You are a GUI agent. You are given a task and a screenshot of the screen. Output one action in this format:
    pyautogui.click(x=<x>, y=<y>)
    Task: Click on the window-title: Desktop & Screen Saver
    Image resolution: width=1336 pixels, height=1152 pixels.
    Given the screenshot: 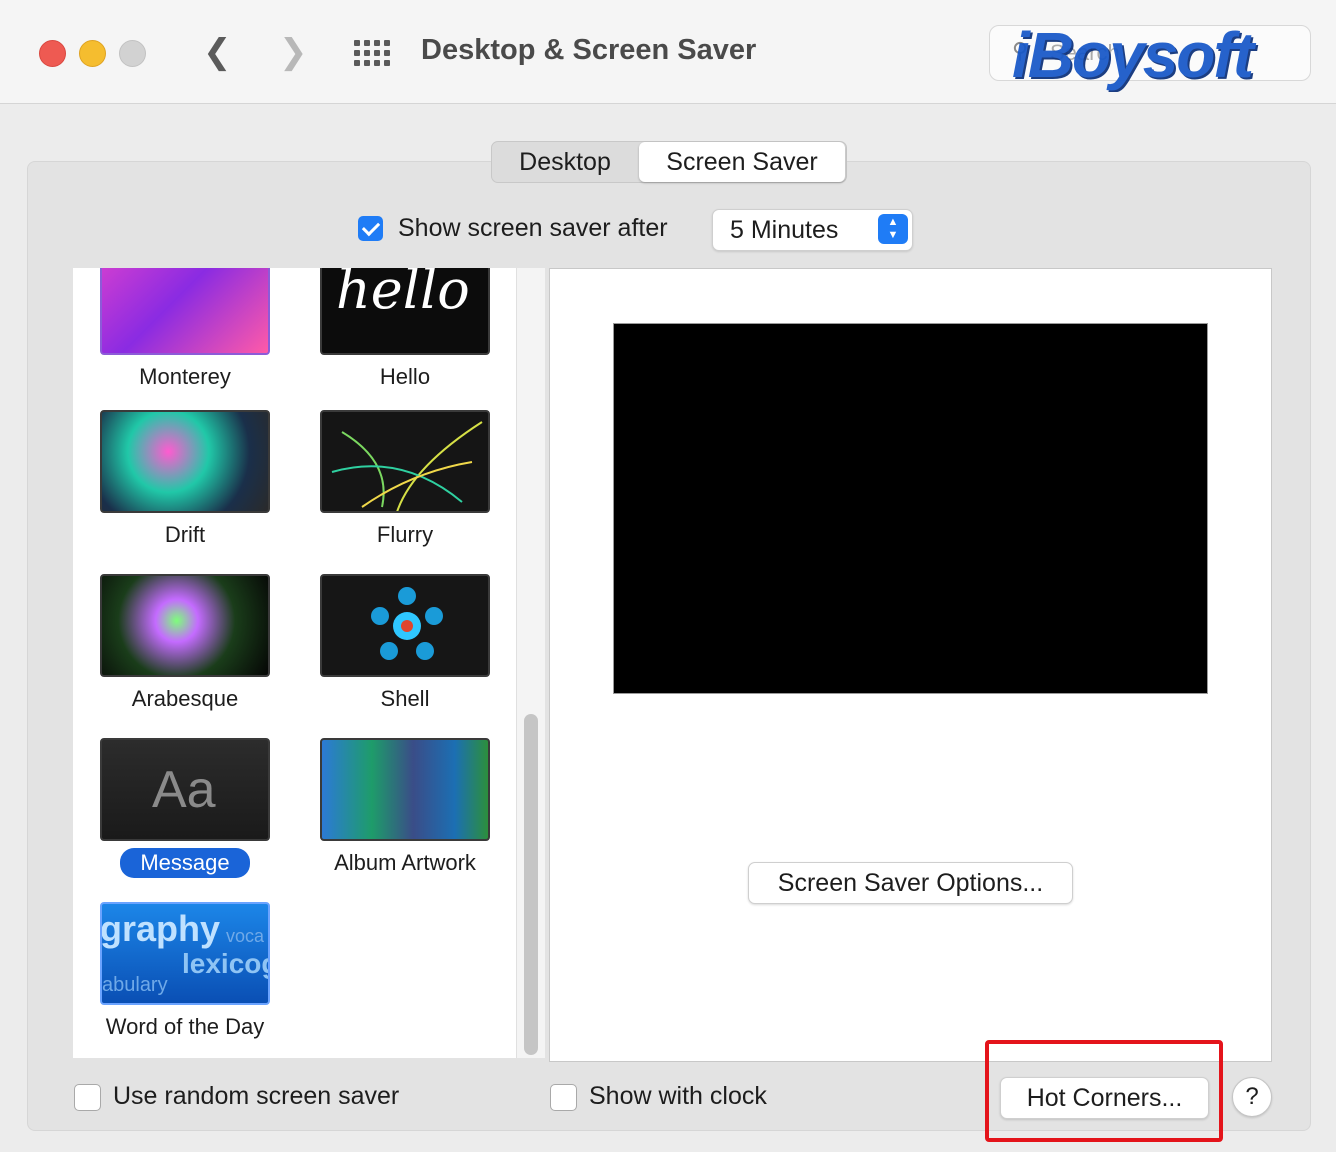 What is the action you would take?
    pyautogui.click(x=589, y=50)
    